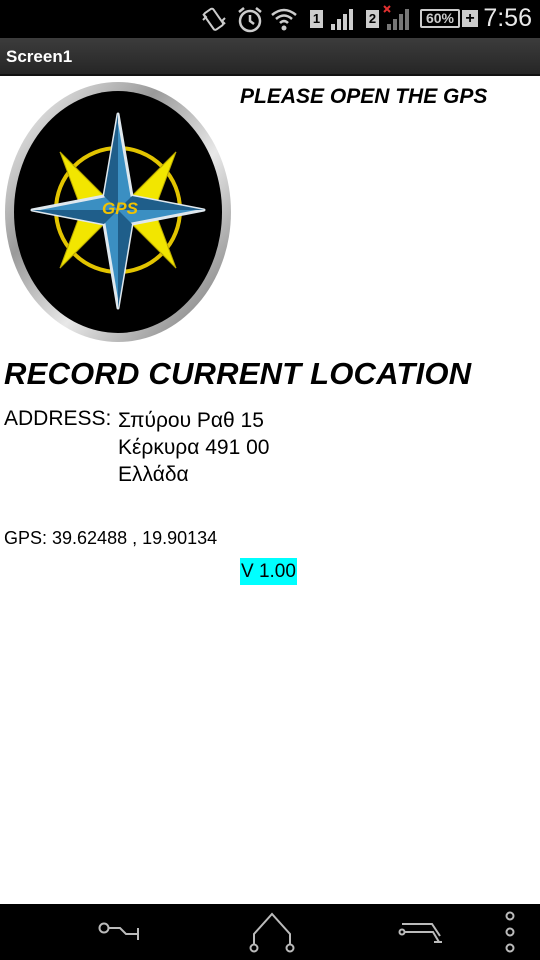 This screenshot has height=960, width=540. What do you see at coordinates (284, 19) in the screenshot?
I see `wifi-icon` at bounding box center [284, 19].